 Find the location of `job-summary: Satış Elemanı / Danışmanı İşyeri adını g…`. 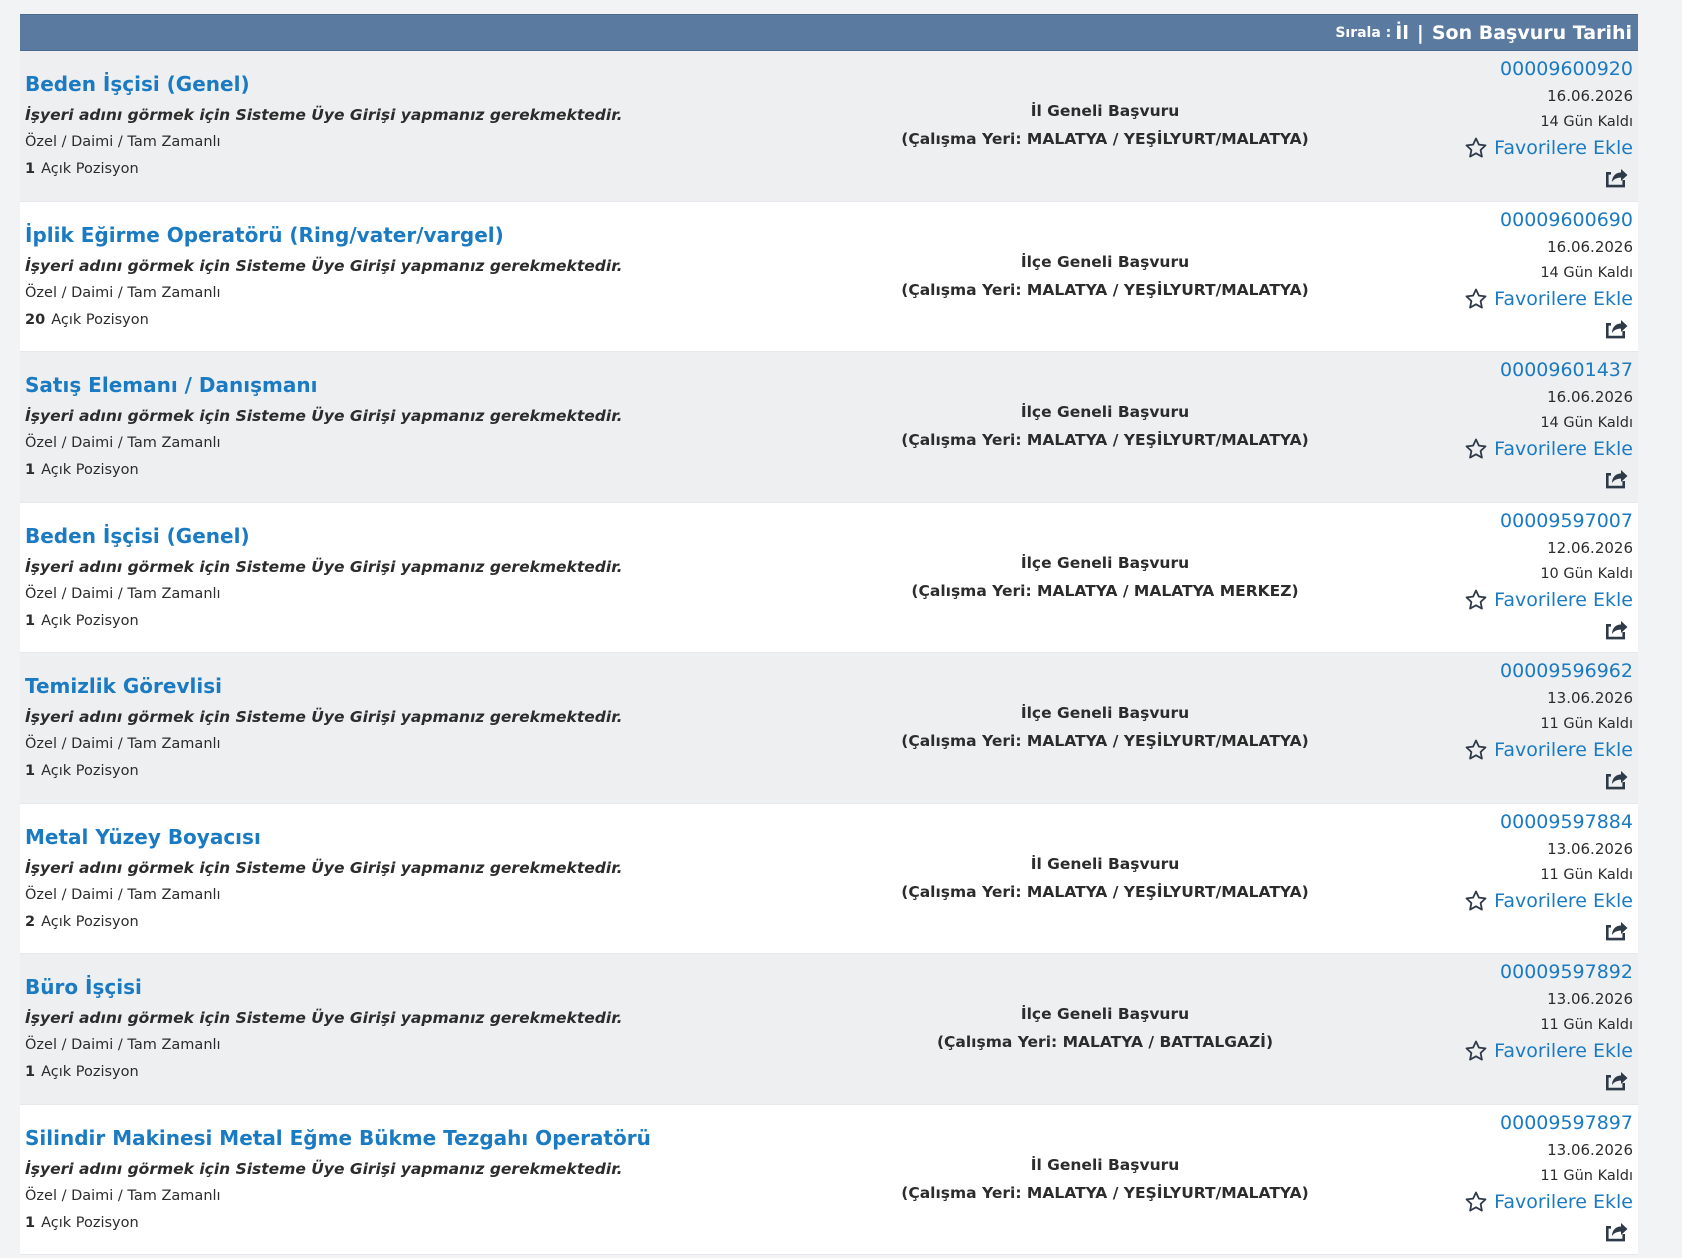

job-summary: Satış Elemanı / Danışmanı İşyeri adını g… is located at coordinates (324, 426).